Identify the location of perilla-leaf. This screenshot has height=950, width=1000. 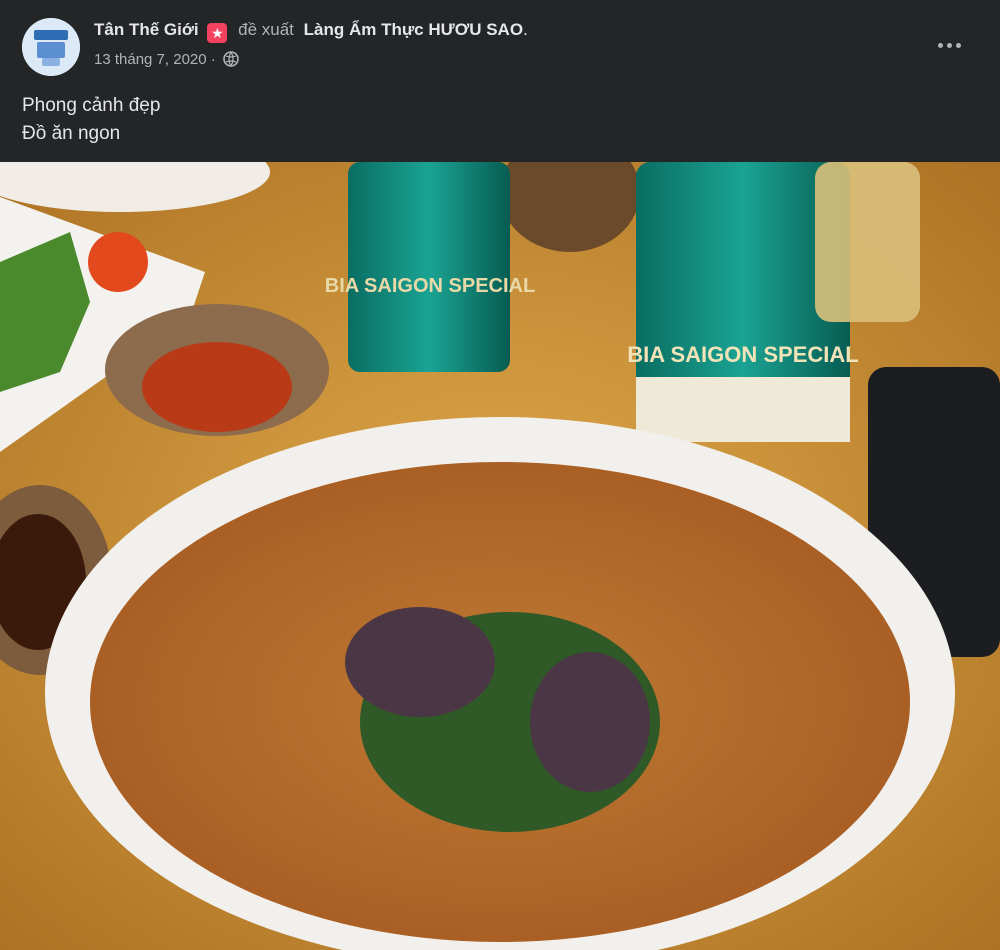
(420, 662).